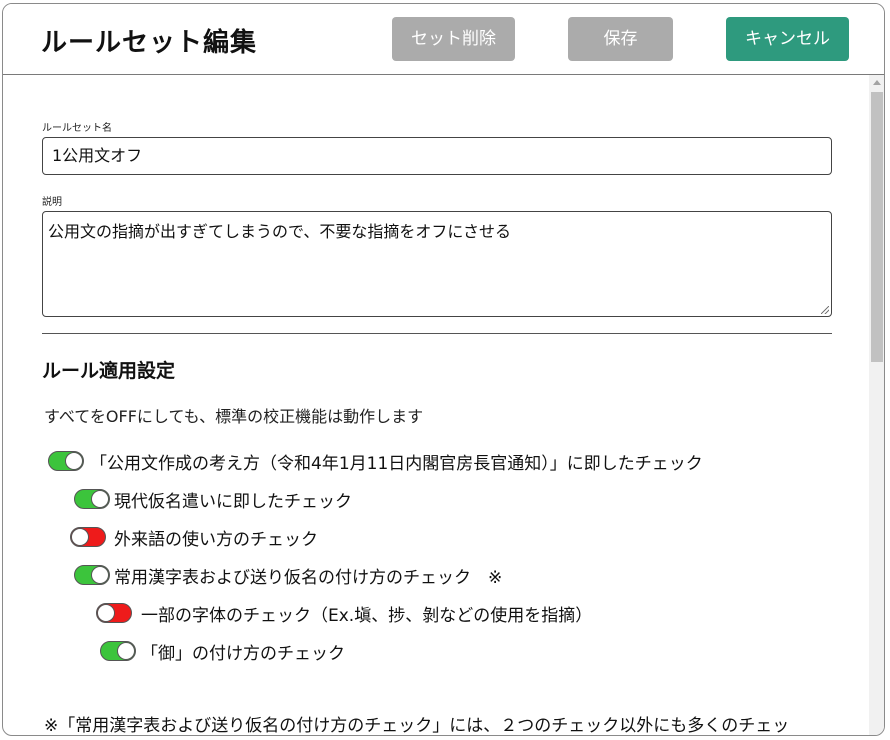 This screenshot has width=890, height=740. What do you see at coordinates (396, 464) in the screenshot?
I see `rule-label: 「公用文作成の考え方（令和4年1月11日内閣官房長官通知）」に即したチェック` at bounding box center [396, 464].